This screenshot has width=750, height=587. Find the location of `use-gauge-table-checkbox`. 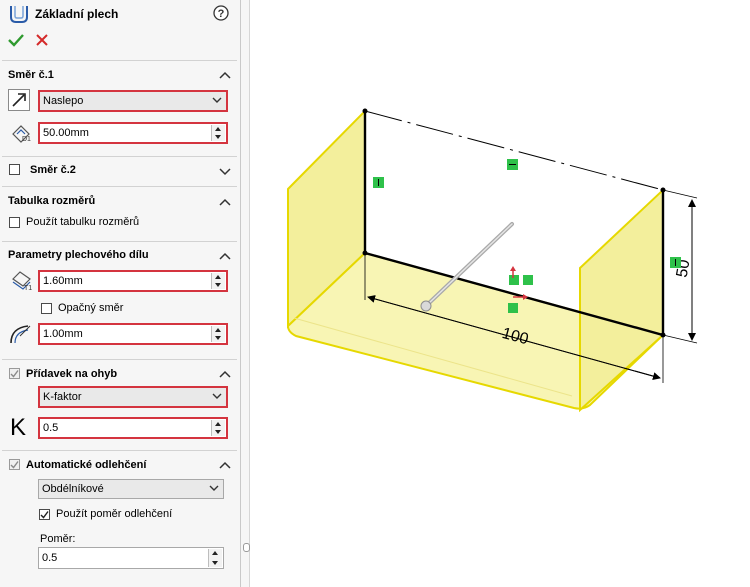

use-gauge-table-checkbox is located at coordinates (14, 222).